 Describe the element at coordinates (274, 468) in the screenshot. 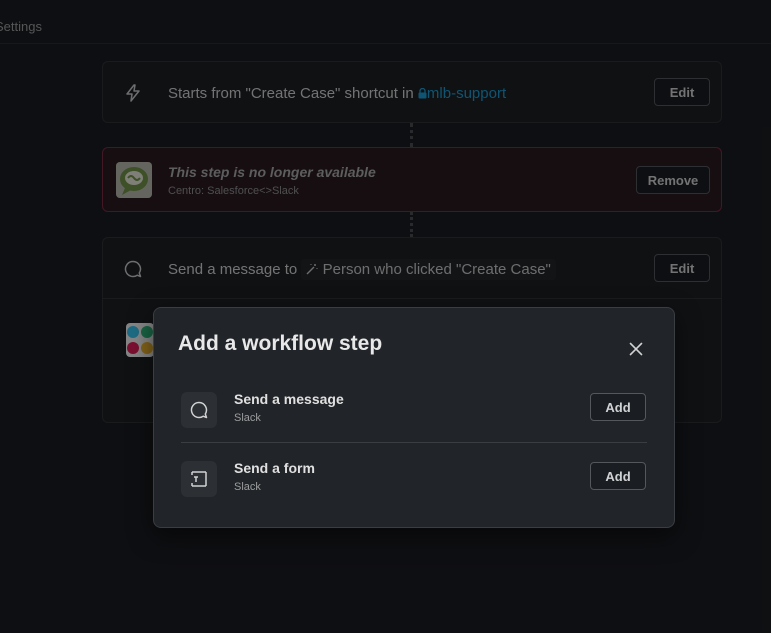

I see `option-name: Send a form` at that location.